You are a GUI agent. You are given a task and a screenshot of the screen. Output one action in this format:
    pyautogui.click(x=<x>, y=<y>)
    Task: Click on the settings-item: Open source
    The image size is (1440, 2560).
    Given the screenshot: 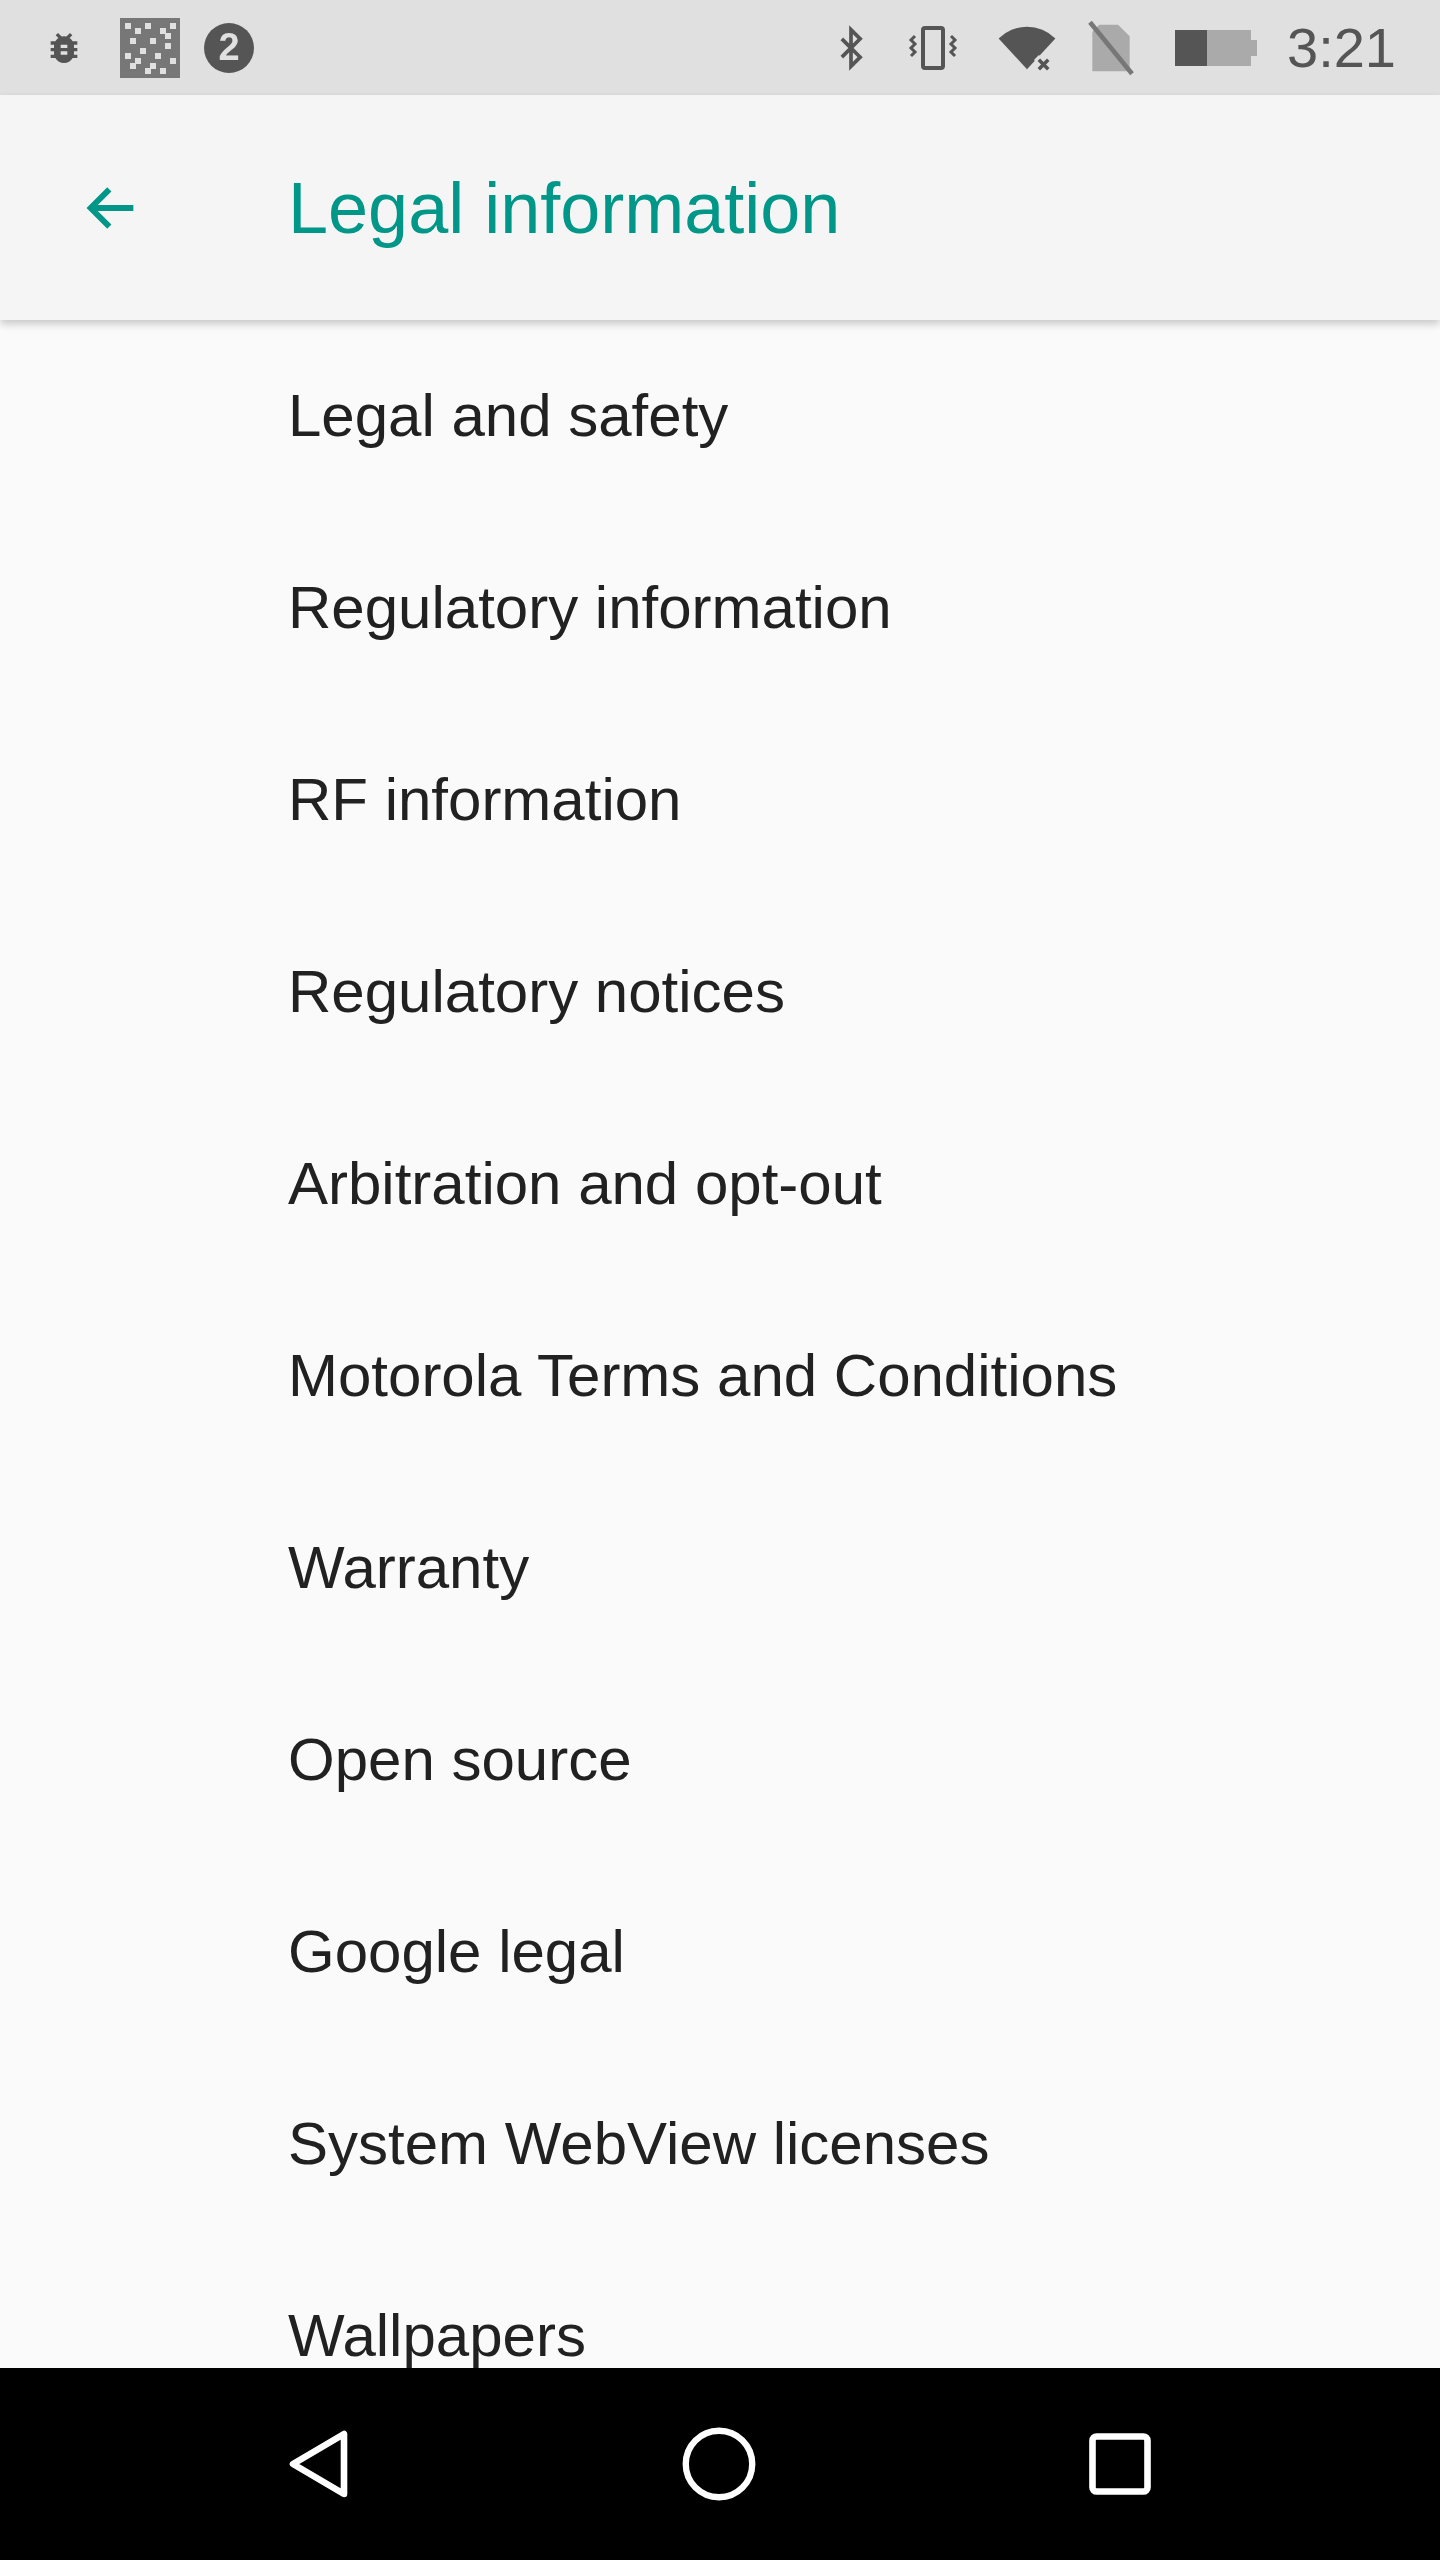 What is the action you would take?
    pyautogui.click(x=720, y=1760)
    